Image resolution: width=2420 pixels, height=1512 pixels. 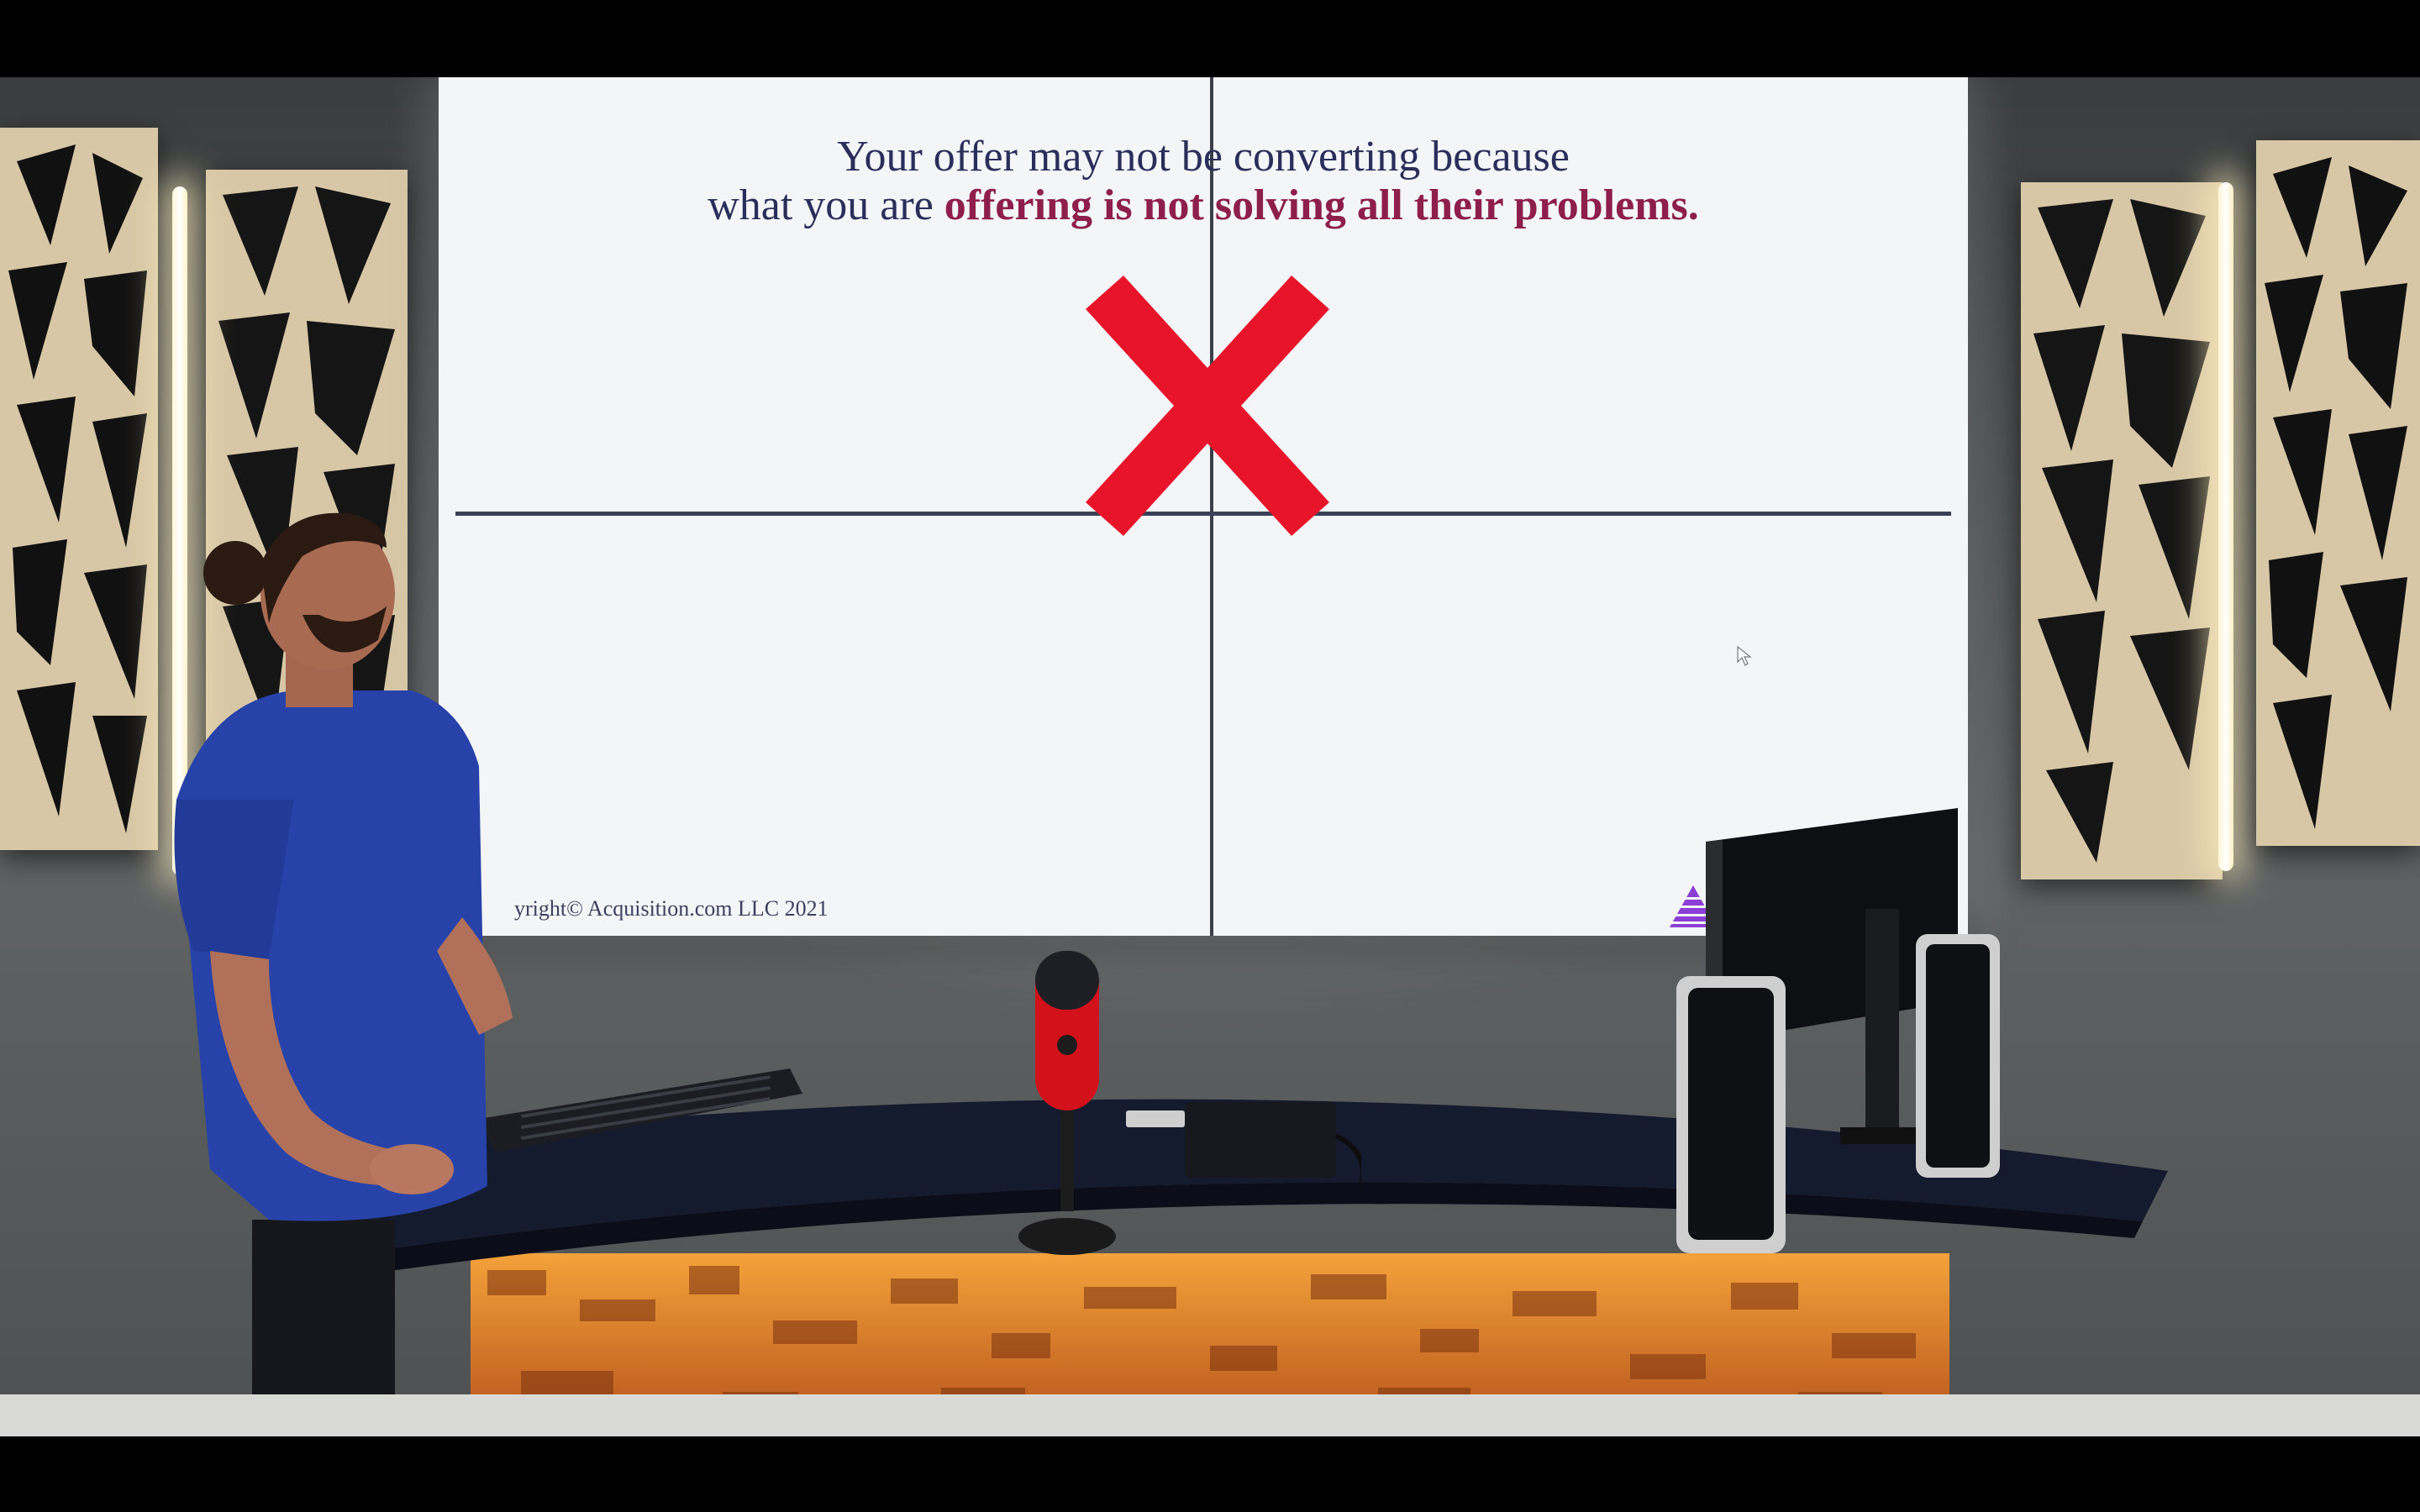 I want to click on presenter-person, so click(x=344, y=974).